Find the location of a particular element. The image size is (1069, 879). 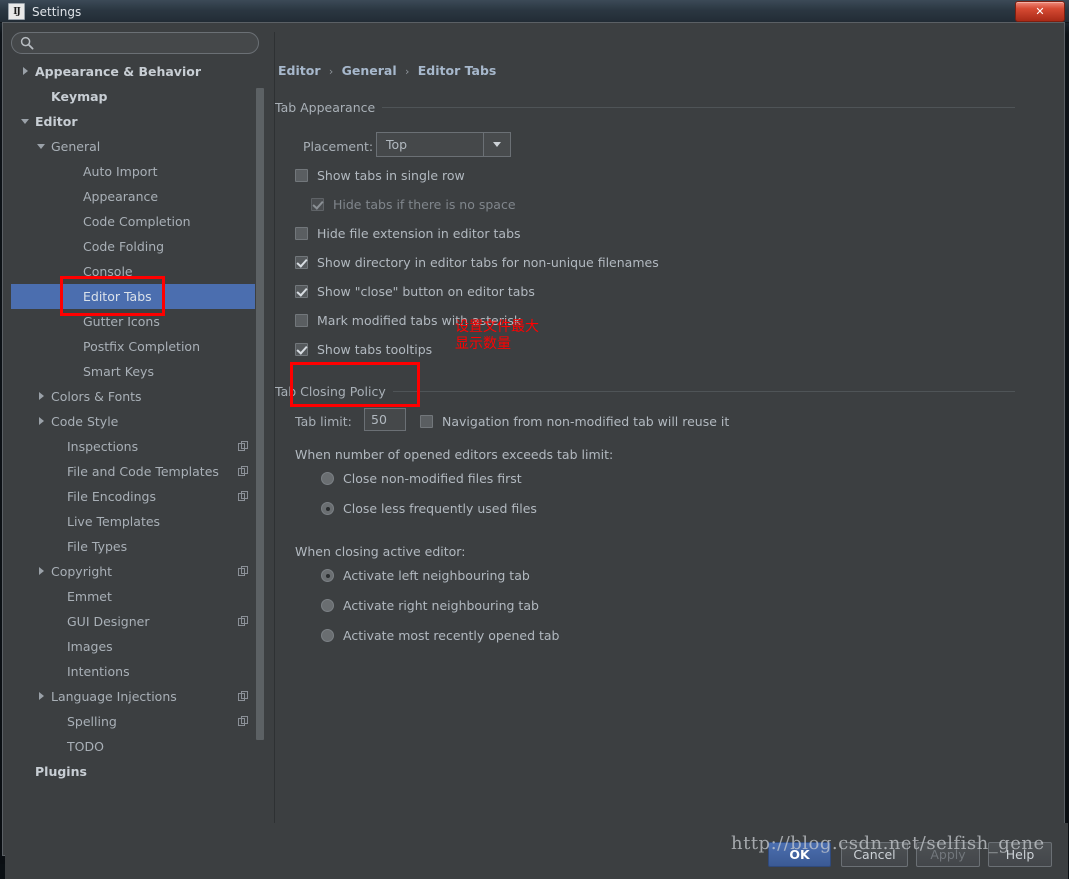

checkbox-label: Hide tabs if there is no space is located at coordinates (424, 204).